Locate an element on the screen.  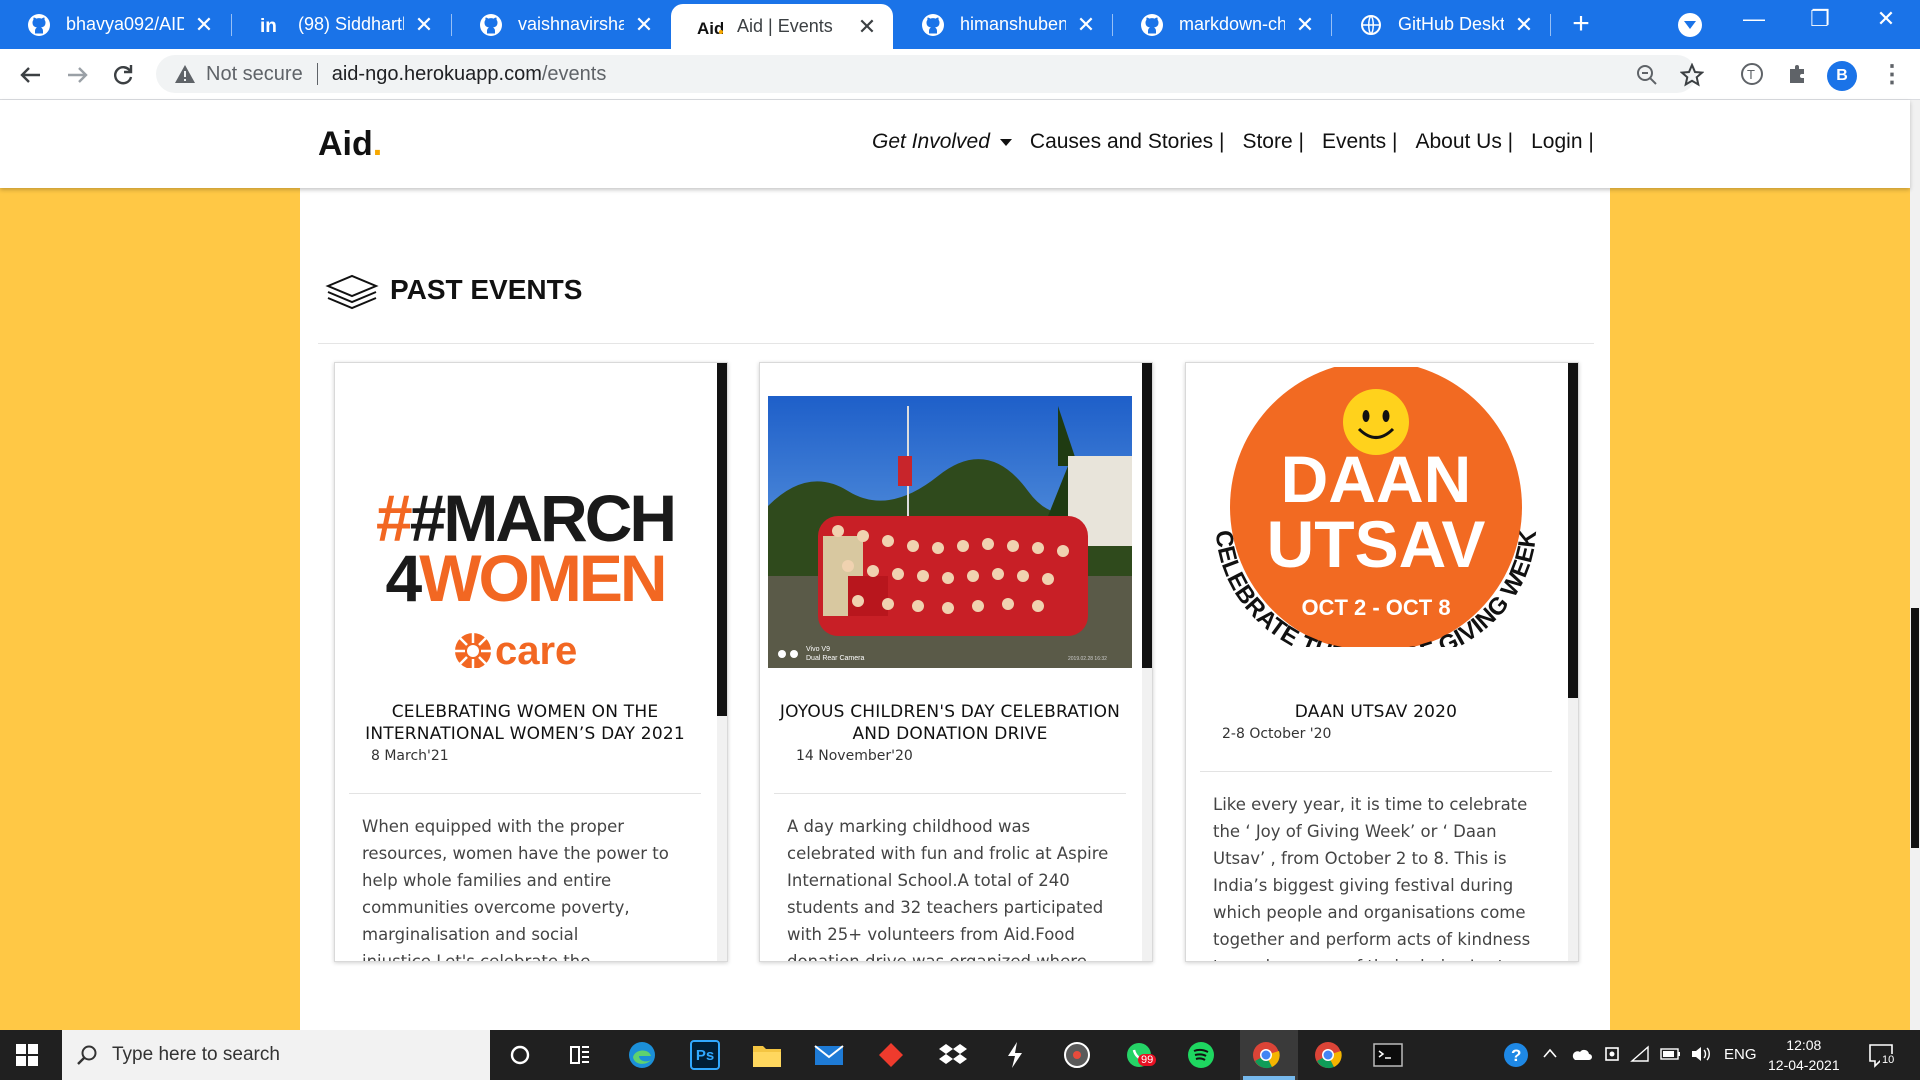
search-placeholder: Type here to search is located at coordinates (196, 1054).